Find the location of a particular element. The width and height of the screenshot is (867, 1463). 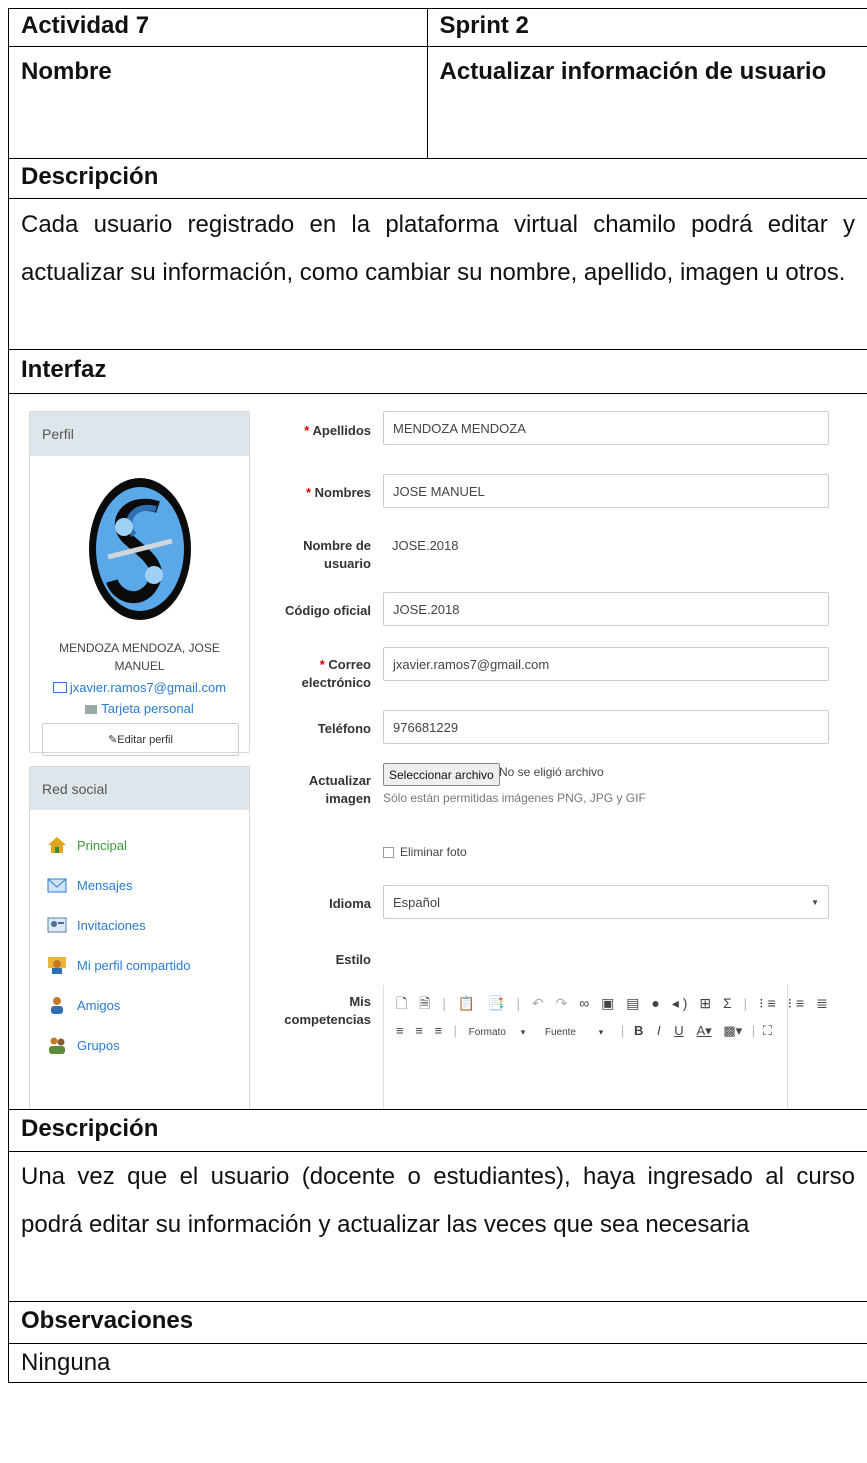

delete-photo-checkbox: Eliminar foto is located at coordinates (425, 852).